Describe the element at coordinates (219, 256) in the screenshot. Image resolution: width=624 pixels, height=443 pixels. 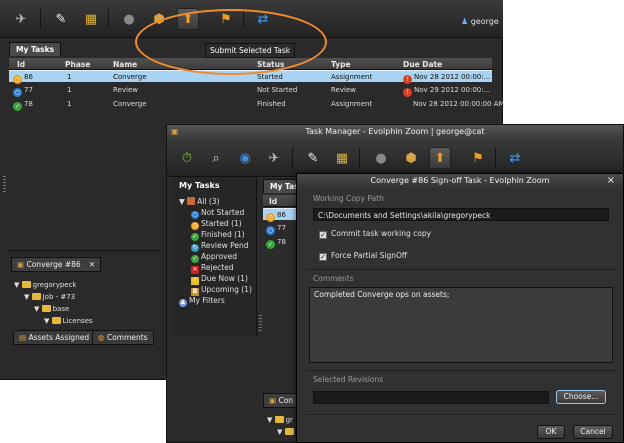
I see `filter-label: Approved` at that location.